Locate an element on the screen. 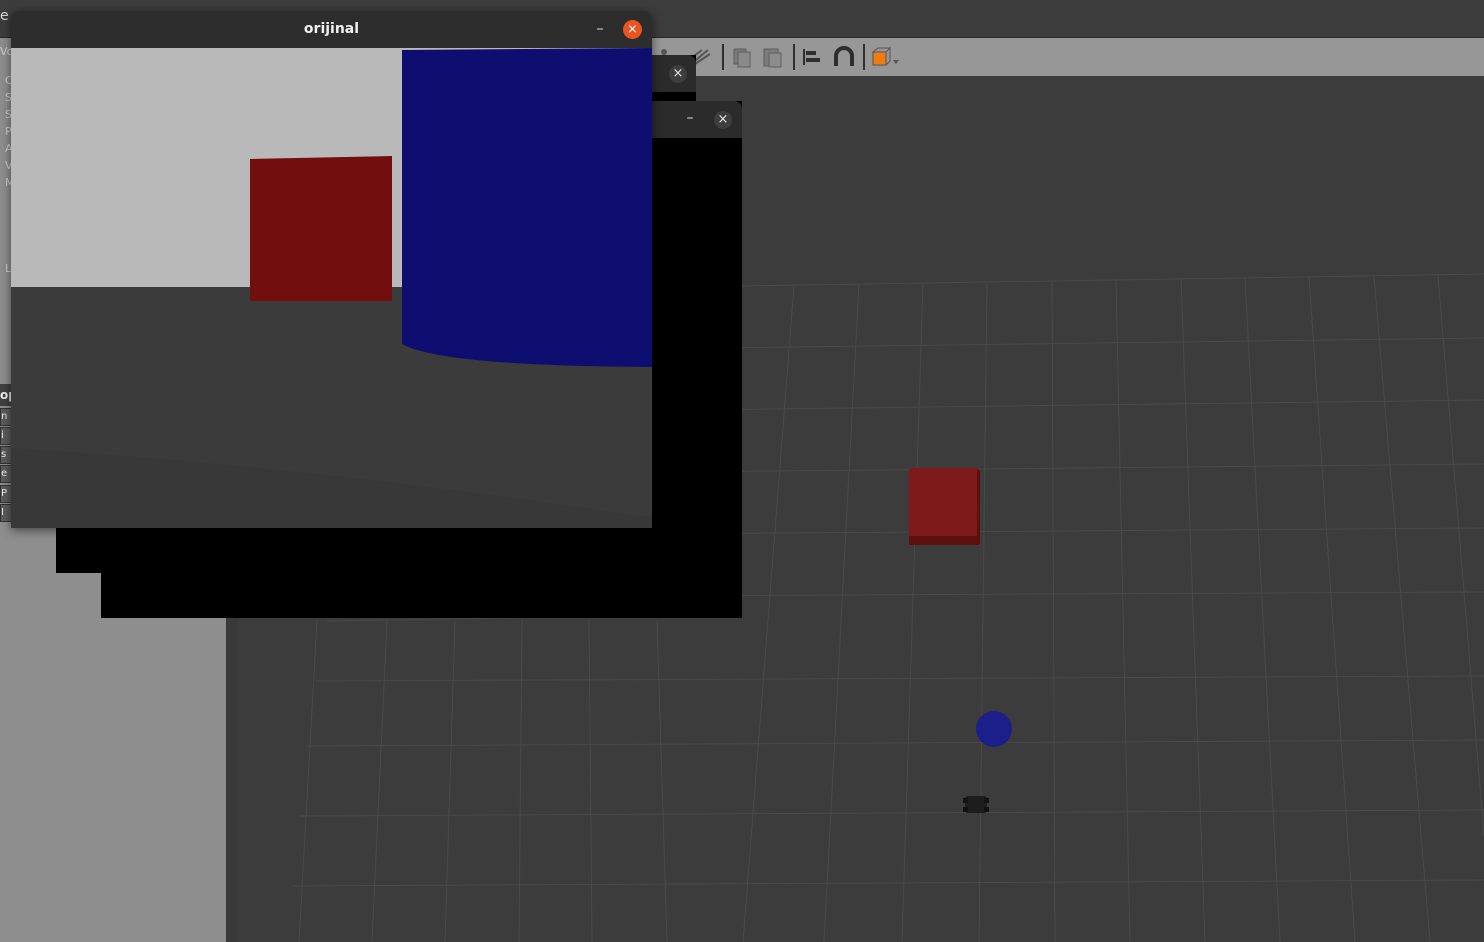 The width and height of the screenshot is (1484, 942). window-title-bar: orijinal – × is located at coordinates (331, 29).